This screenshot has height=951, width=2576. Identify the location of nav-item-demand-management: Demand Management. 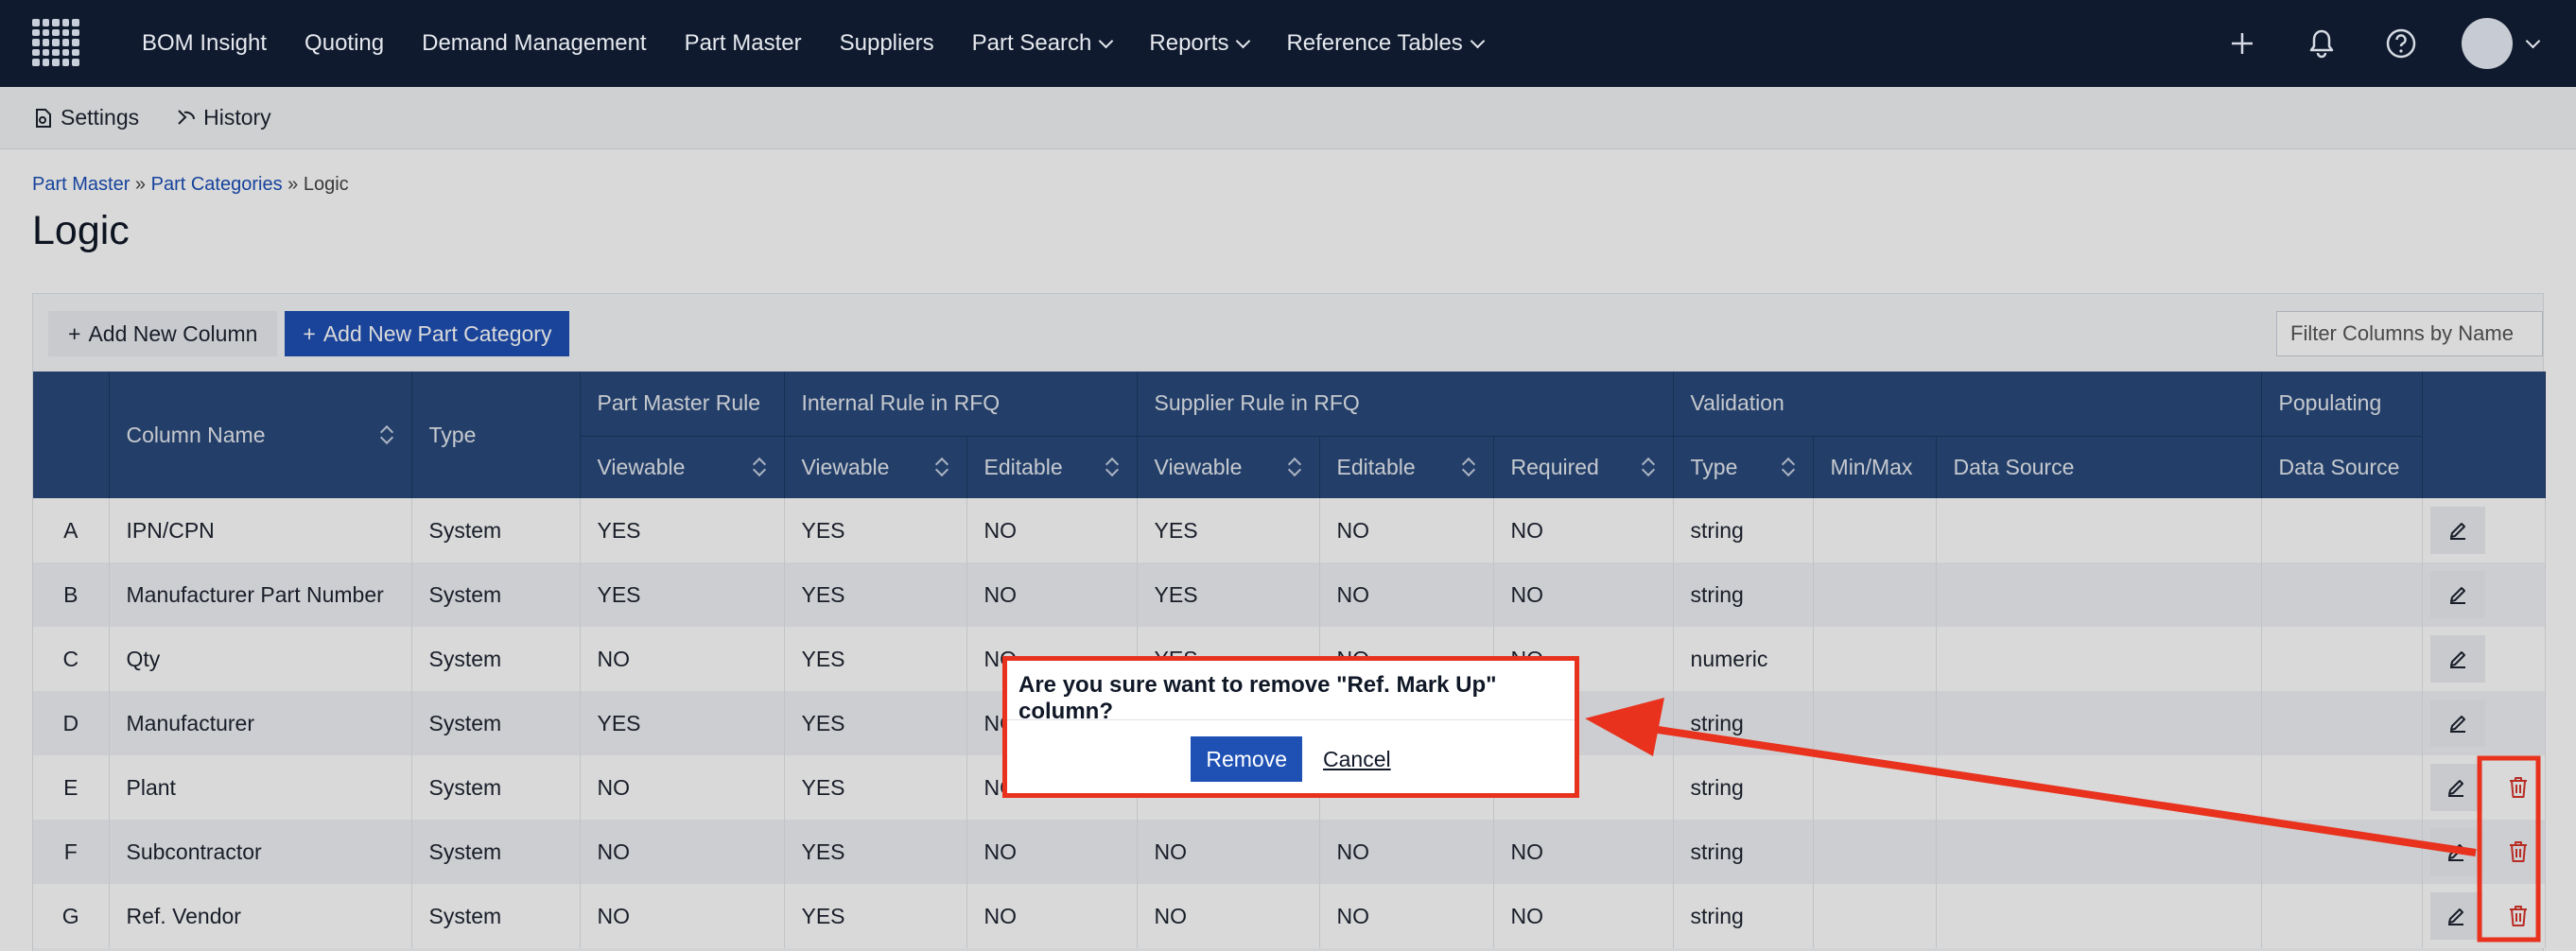
(534, 44).